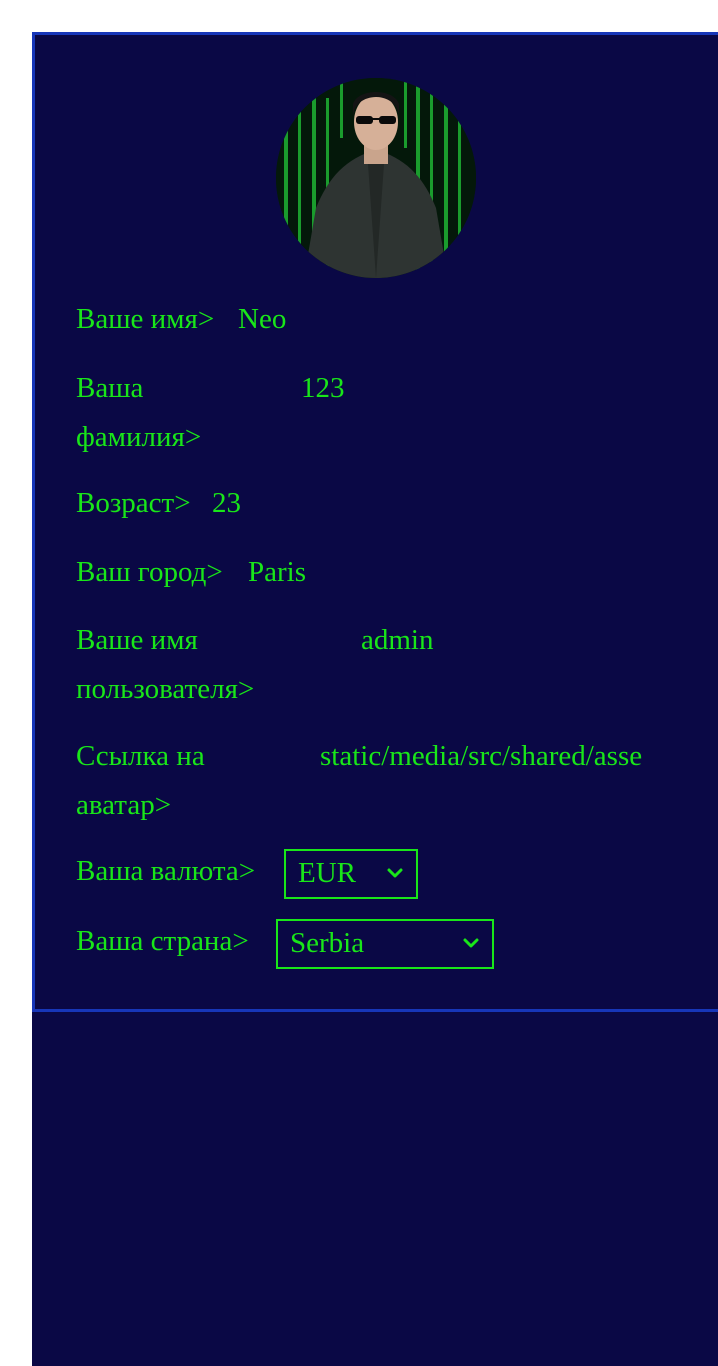 The height and width of the screenshot is (1366, 718). What do you see at coordinates (226, 572) in the screenshot?
I see `field-city: Ваш город> Paris` at bounding box center [226, 572].